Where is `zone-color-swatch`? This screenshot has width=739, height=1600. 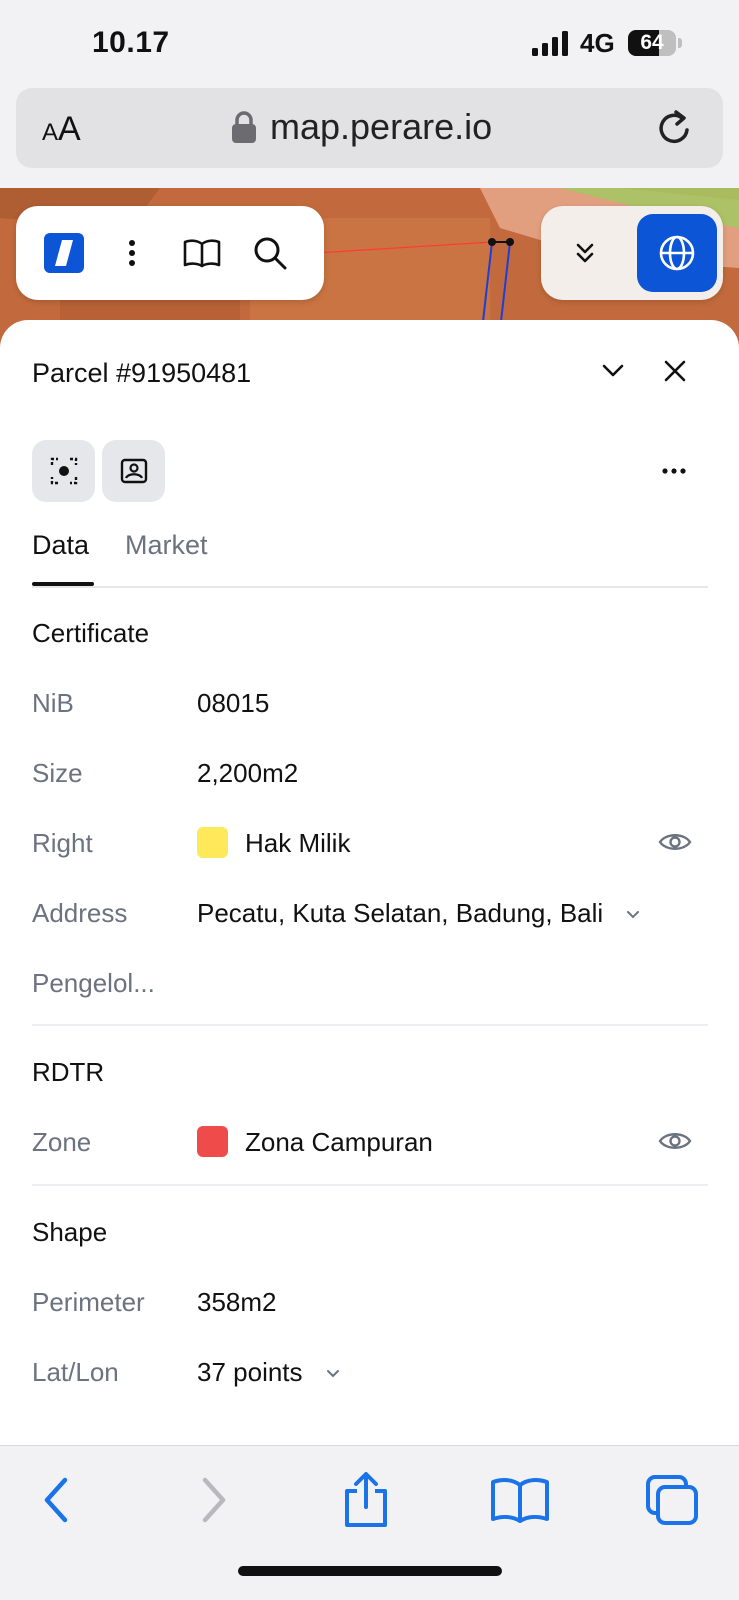 zone-color-swatch is located at coordinates (212, 1141).